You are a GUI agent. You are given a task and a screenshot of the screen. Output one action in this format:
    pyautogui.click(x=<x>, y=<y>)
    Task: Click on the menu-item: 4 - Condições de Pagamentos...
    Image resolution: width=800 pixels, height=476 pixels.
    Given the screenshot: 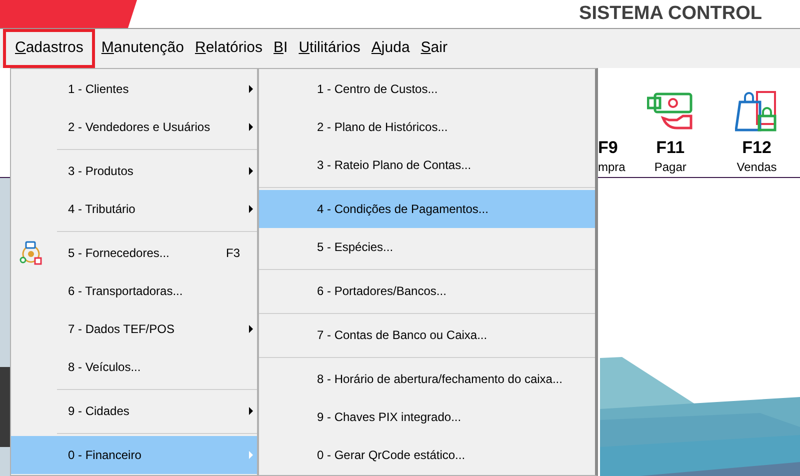 What is the action you would take?
    pyautogui.click(x=427, y=209)
    